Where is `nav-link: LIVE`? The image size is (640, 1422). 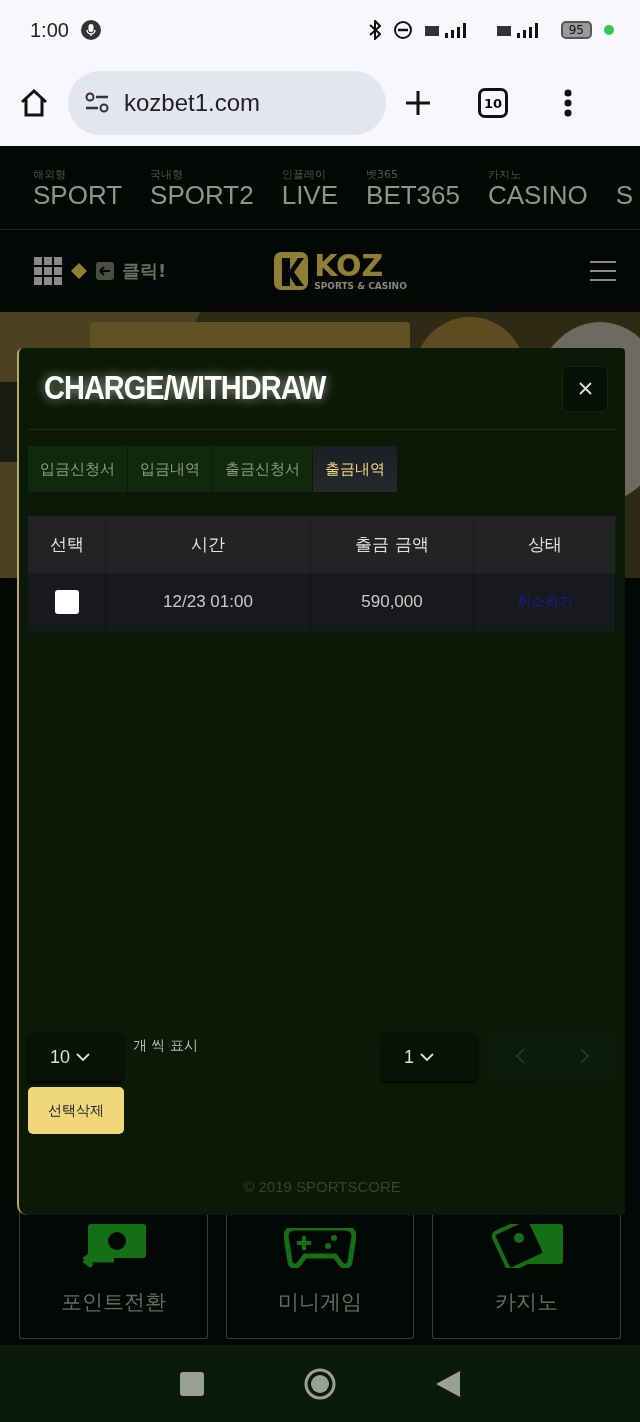
nav-link: LIVE is located at coordinates (310, 194).